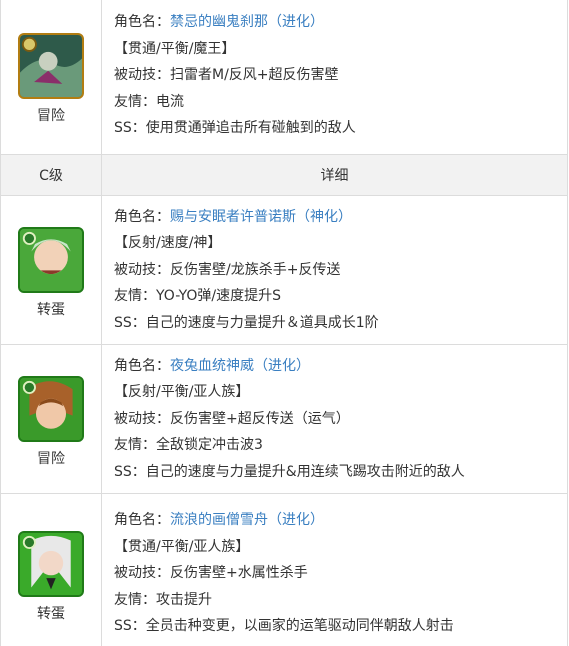 The height and width of the screenshot is (646, 569). Describe the element at coordinates (51, 175) in the screenshot. I see `grade-header: C级` at that location.